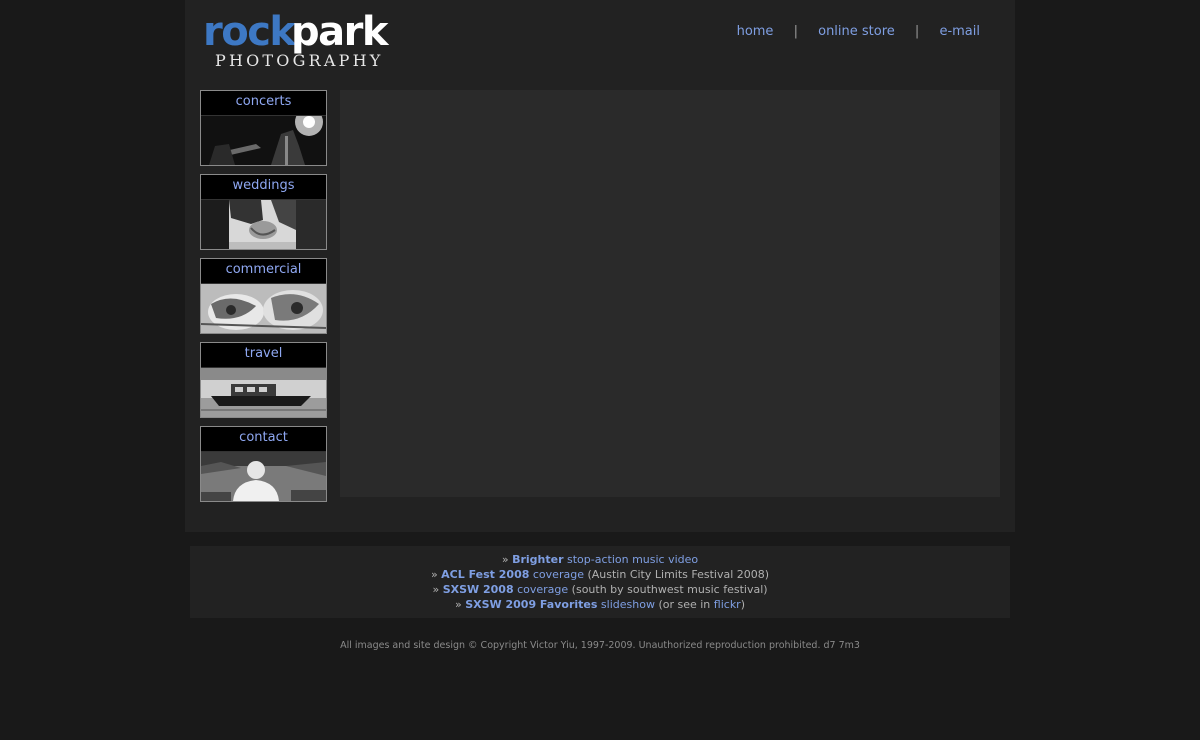  What do you see at coordinates (531, 604) in the screenshot?
I see `link-title: SXSW 2009 Favorites` at bounding box center [531, 604].